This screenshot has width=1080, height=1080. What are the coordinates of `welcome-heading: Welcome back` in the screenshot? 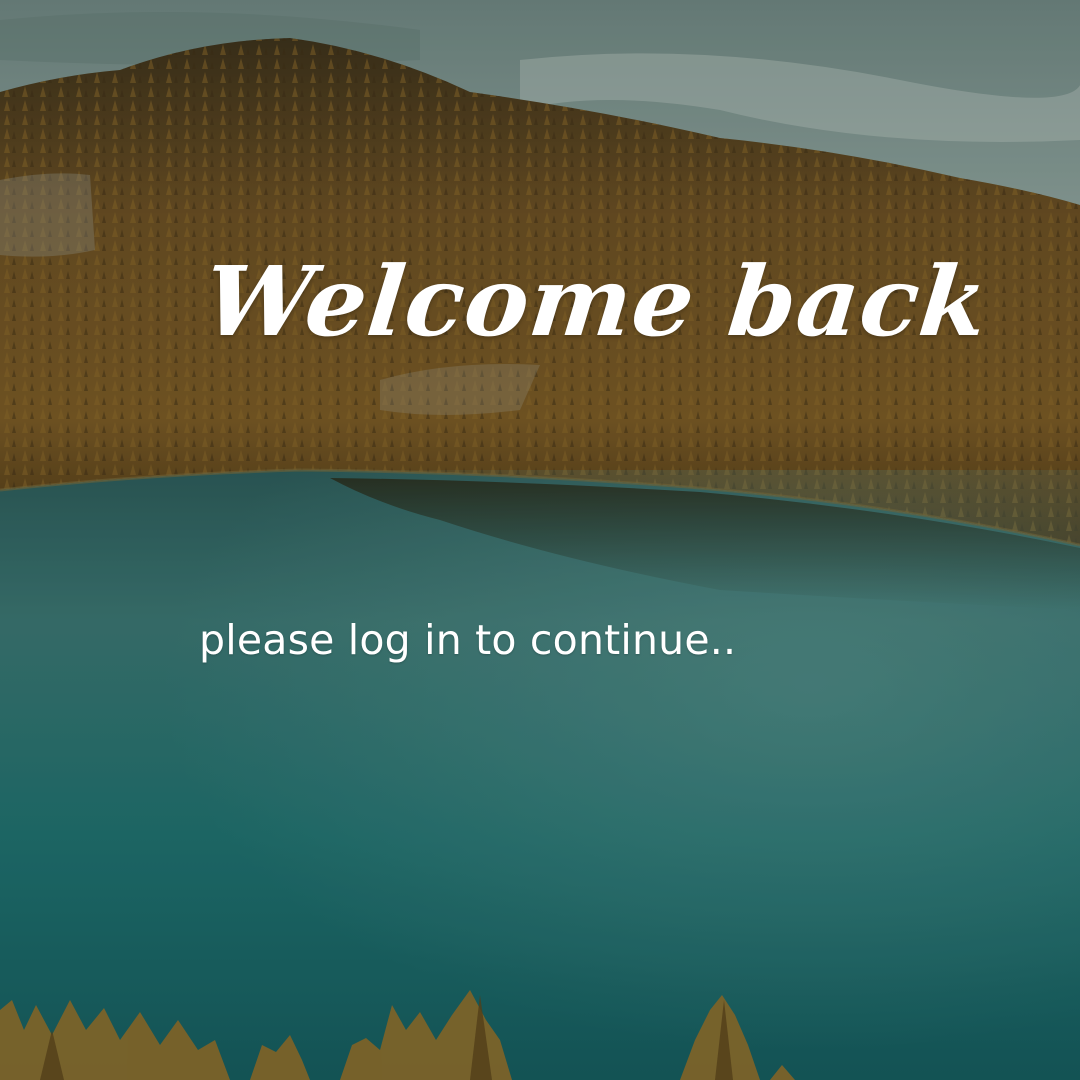 It's located at (596, 301).